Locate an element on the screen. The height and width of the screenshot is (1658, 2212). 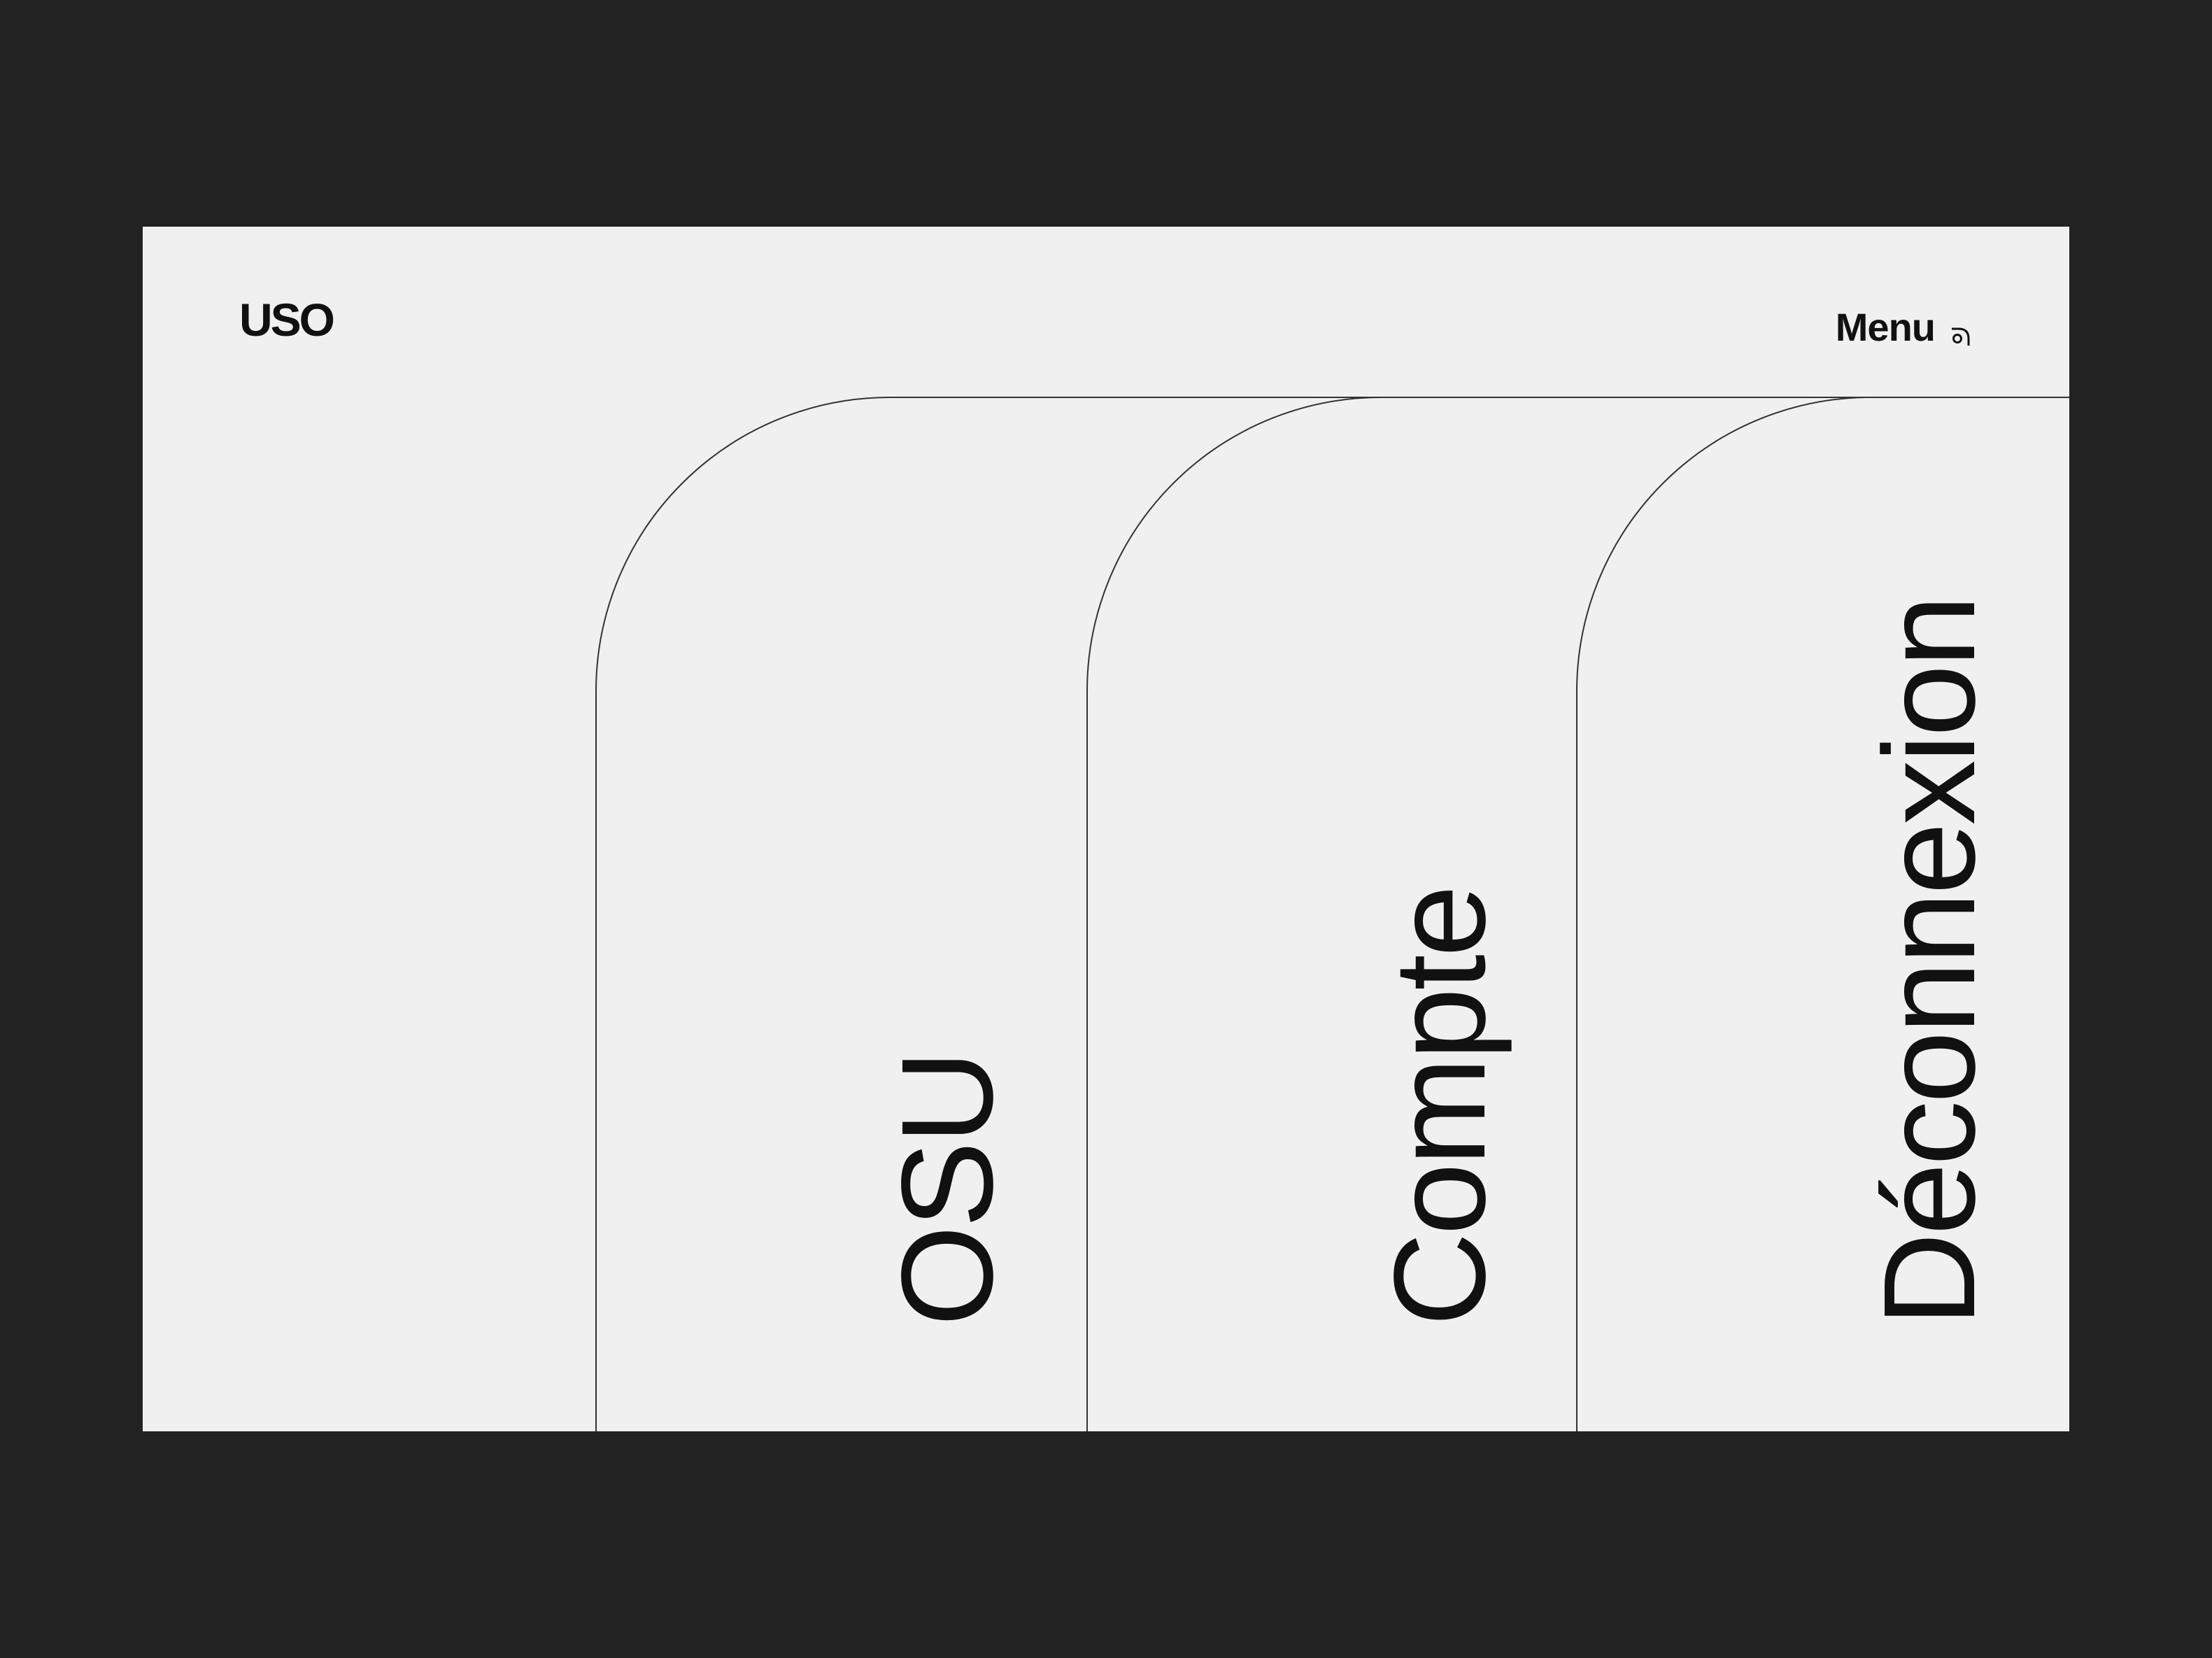
tab-deconnexion: Déconnexion is located at coordinates (1929, 962).